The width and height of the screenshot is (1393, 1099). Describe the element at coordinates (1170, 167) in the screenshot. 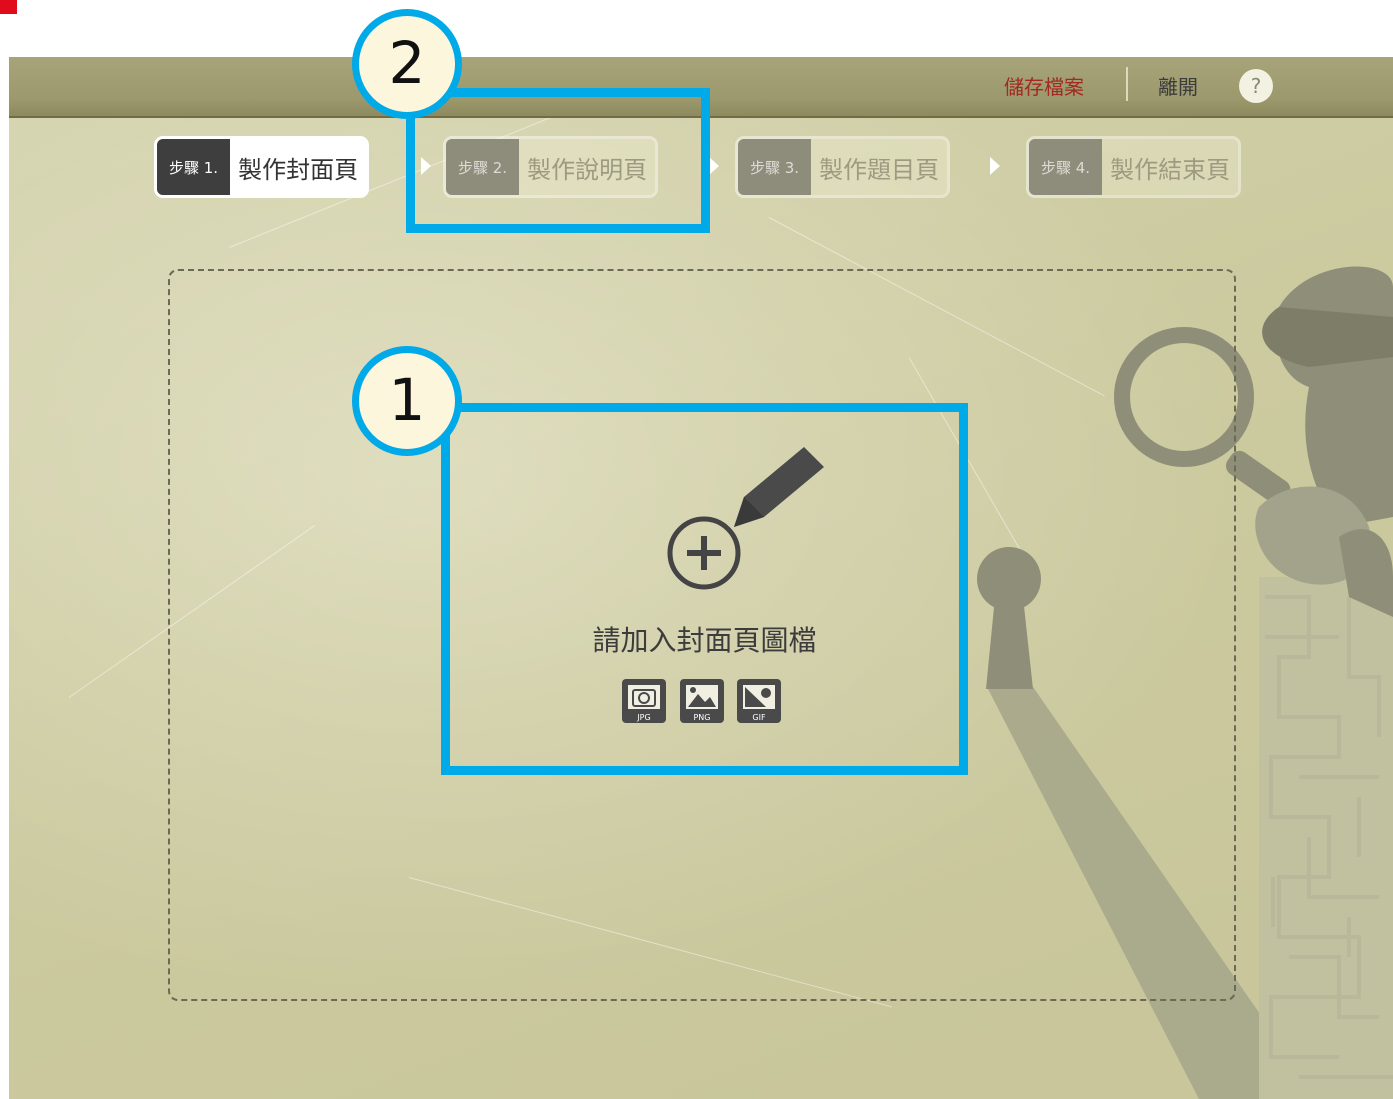

I see `step-label: 製作結束頁` at that location.